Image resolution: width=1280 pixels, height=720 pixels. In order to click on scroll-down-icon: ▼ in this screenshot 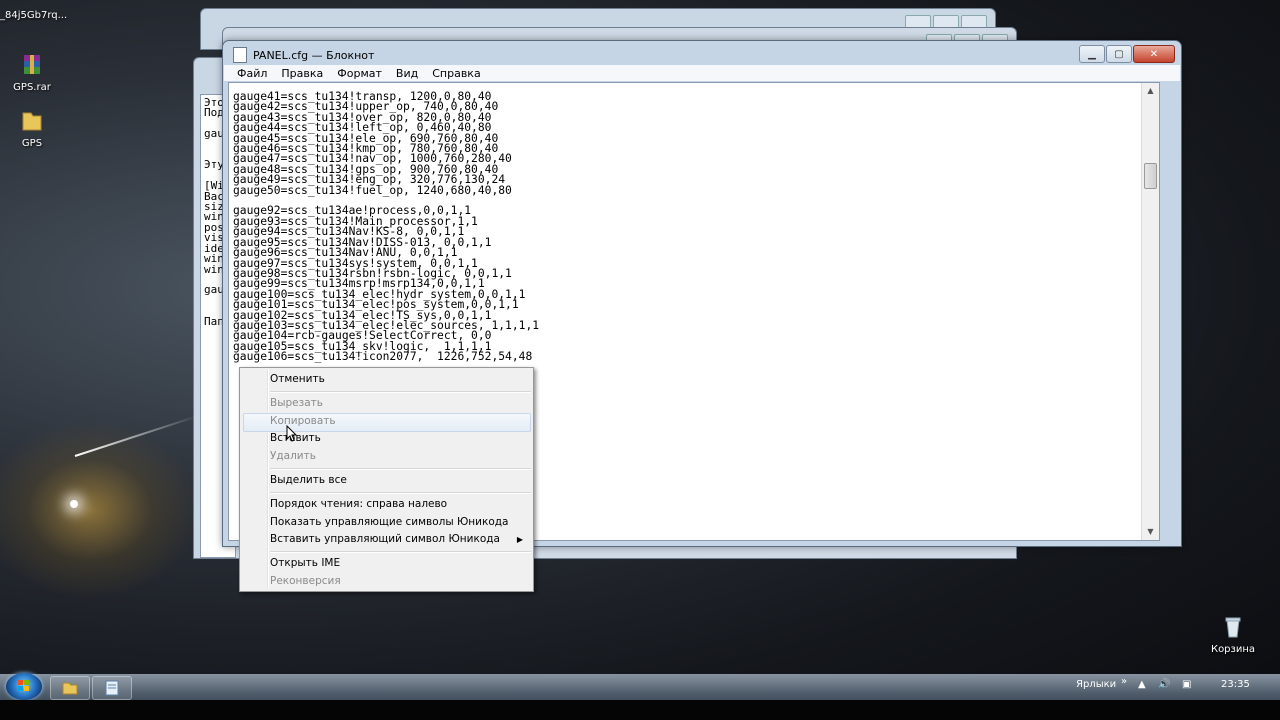, I will do `click(1150, 532)`.